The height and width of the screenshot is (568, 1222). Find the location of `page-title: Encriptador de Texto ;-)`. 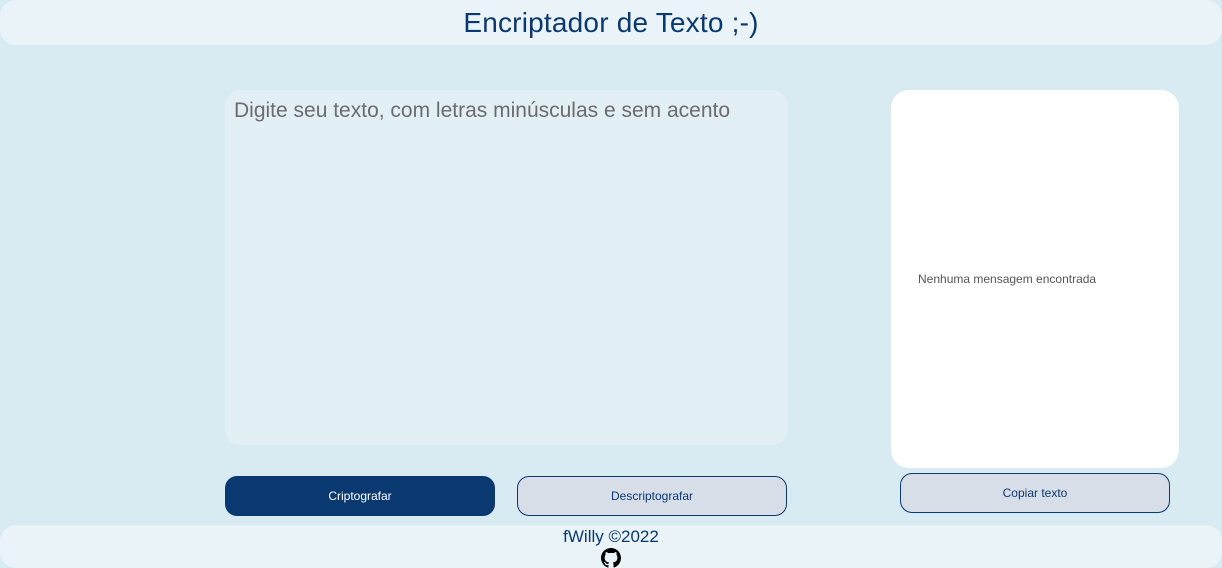

page-title: Encriptador de Texto ;-) is located at coordinates (611, 22).